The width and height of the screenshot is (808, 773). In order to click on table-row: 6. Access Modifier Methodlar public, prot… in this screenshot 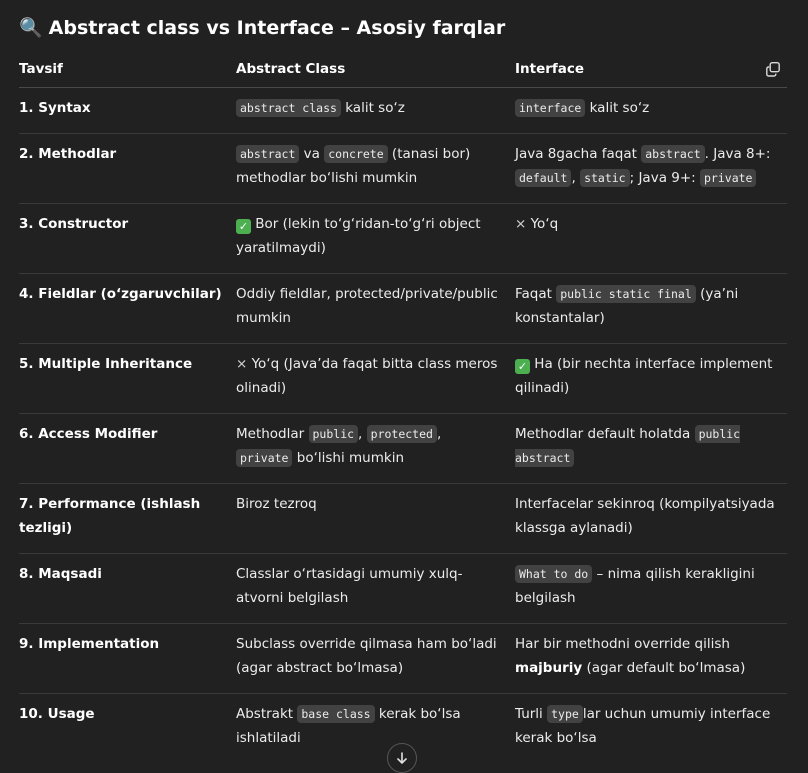, I will do `click(403, 449)`.